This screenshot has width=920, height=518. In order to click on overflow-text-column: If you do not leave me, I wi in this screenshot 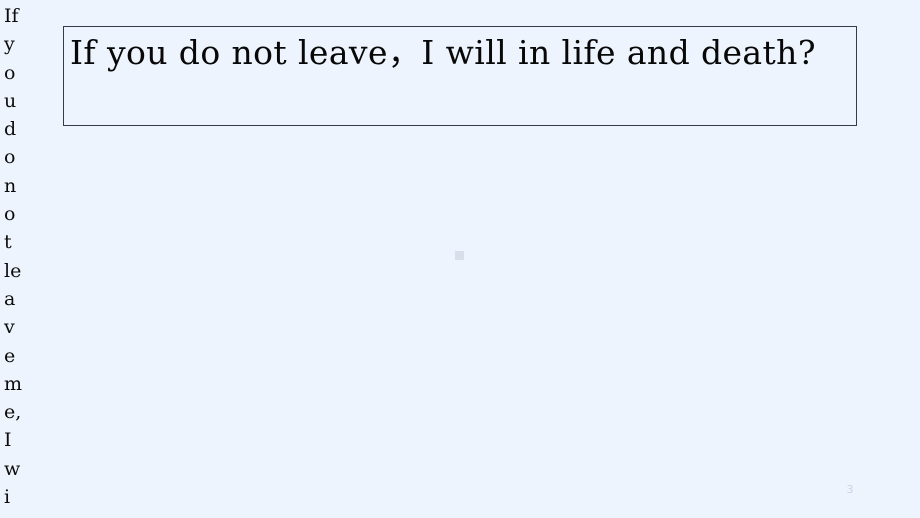, I will do `click(13, 257)`.